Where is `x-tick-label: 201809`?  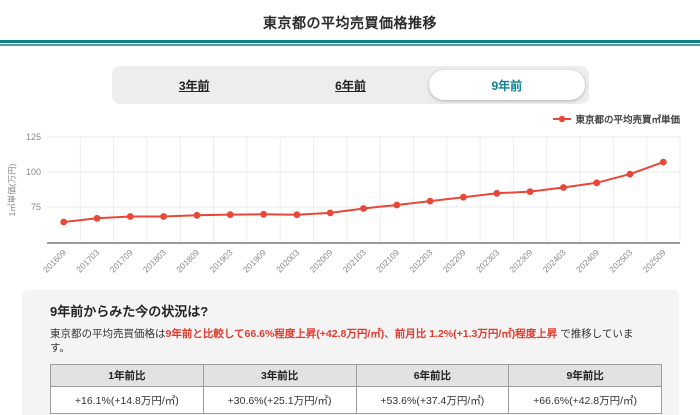 x-tick-label: 201809 is located at coordinates (187, 260).